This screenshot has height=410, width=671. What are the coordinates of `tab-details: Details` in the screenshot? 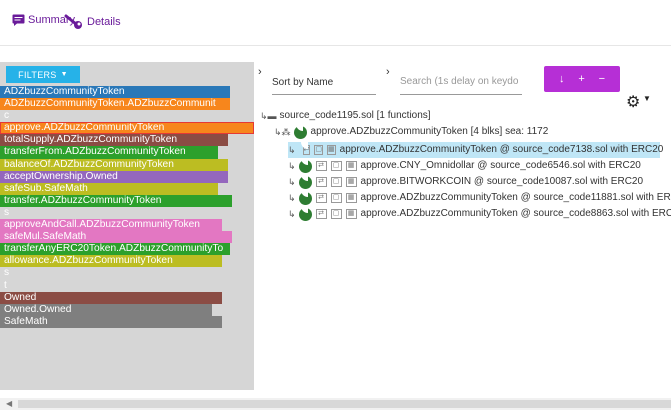 It's located at (92, 21).